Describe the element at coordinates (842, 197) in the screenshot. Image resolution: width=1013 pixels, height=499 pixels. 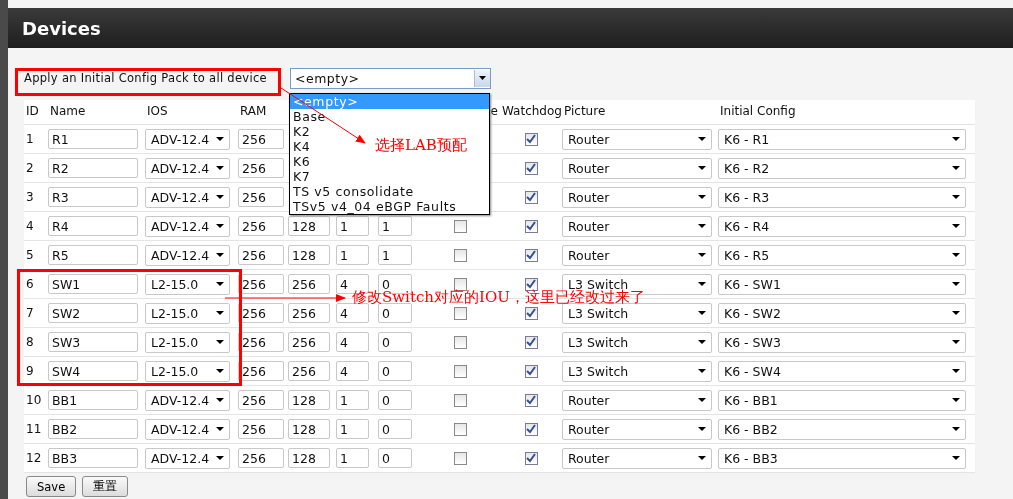
I see `initial-config-select: K6 - R3` at that location.